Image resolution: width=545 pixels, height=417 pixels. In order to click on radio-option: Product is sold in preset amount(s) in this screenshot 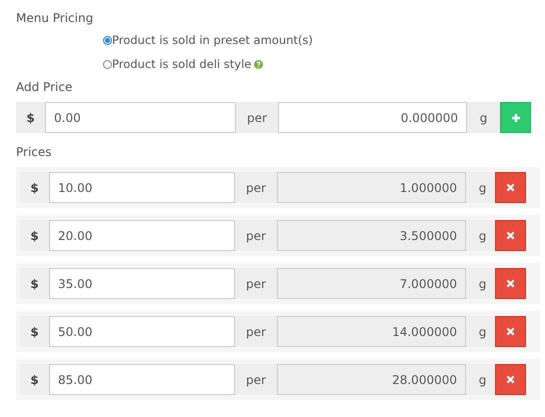, I will do `click(319, 40)`.